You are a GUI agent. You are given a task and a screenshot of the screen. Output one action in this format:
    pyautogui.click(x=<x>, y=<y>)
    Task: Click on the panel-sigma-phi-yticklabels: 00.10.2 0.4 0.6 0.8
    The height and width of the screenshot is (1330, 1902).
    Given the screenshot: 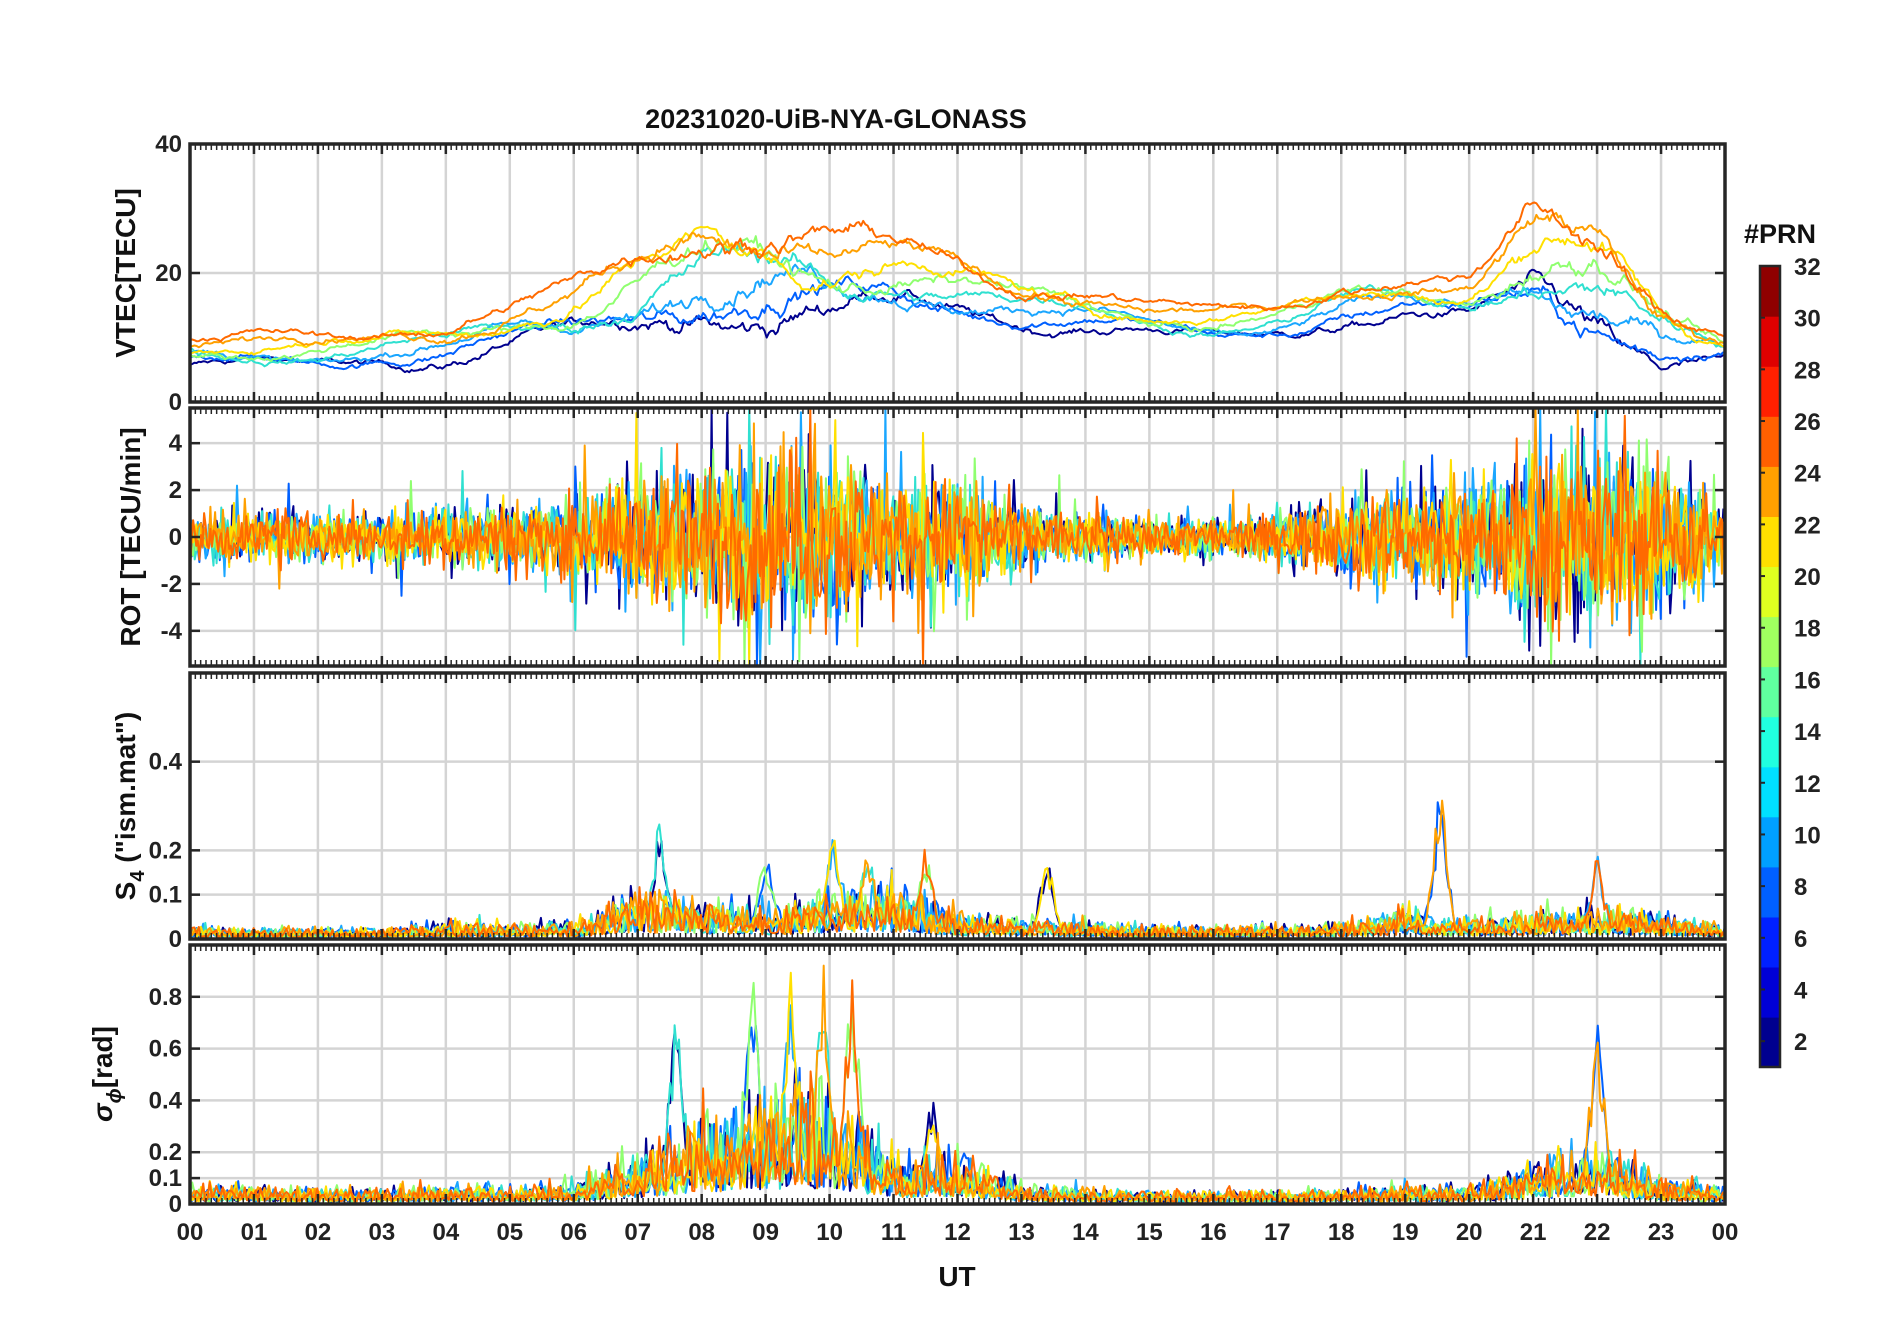 What is the action you would take?
    pyautogui.click(x=166, y=1101)
    